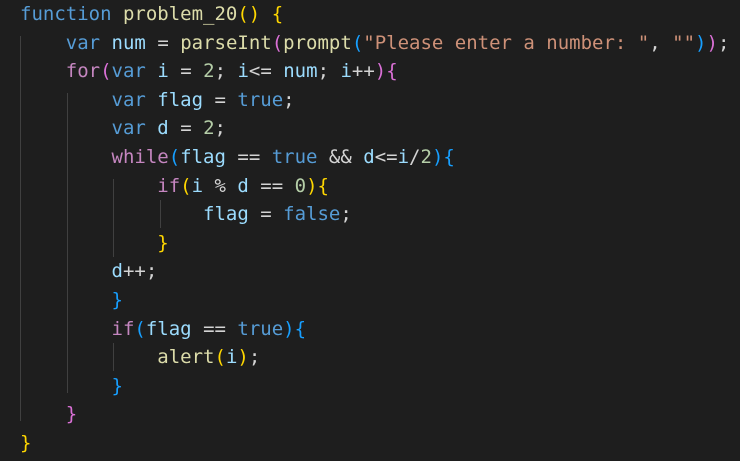 The image size is (740, 461). I want to click on code-token: while, so click(140, 157).